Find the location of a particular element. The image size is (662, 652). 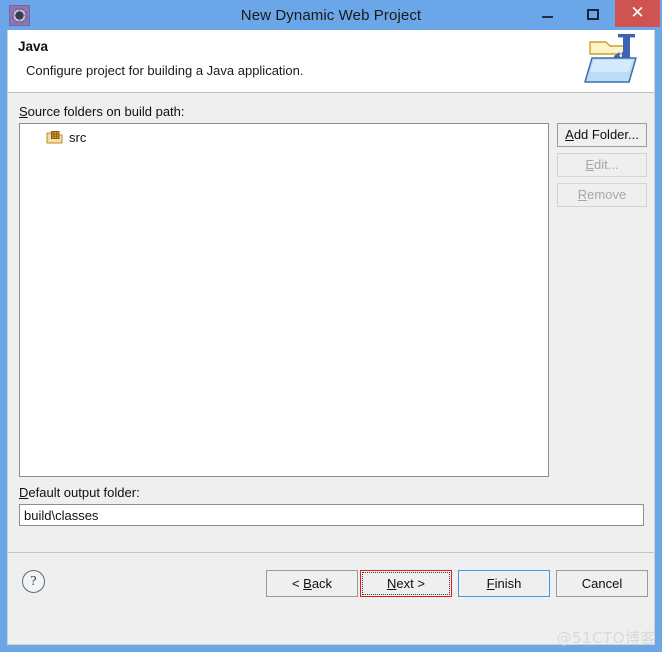

maximize-icon is located at coordinates (592, 14).